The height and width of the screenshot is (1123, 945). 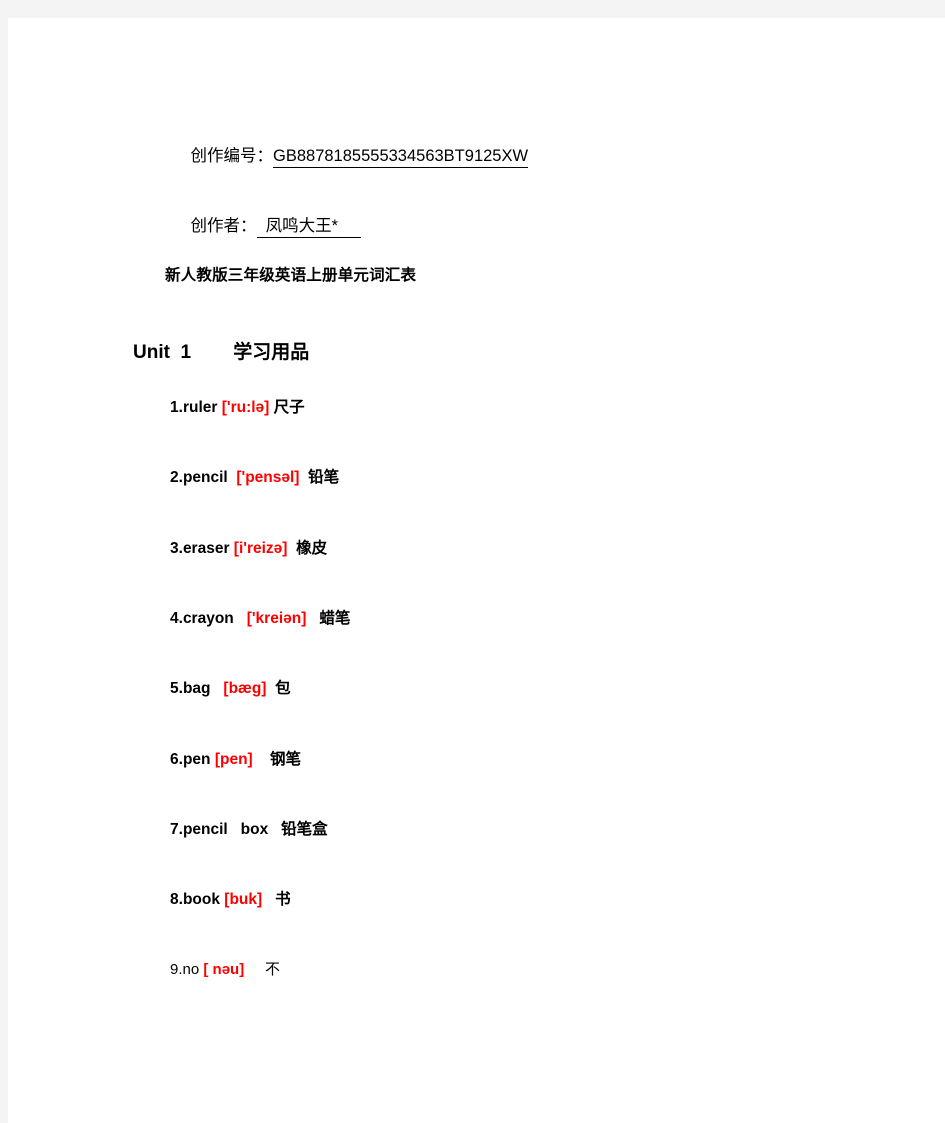 What do you see at coordinates (205, 478) in the screenshot?
I see `vocabulary-word: pencil` at bounding box center [205, 478].